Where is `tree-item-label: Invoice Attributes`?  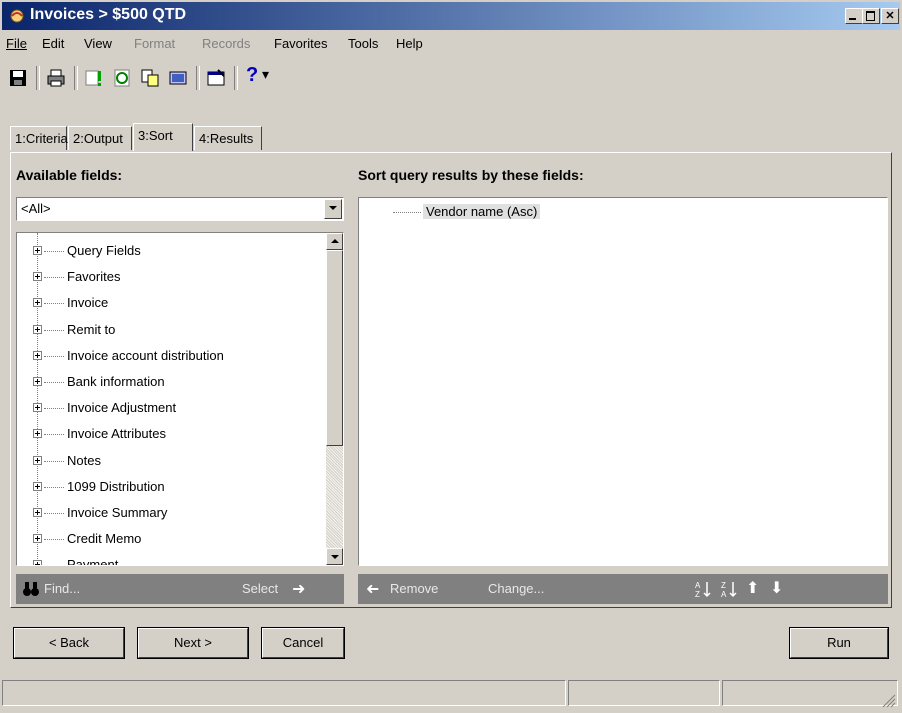 tree-item-label: Invoice Attributes is located at coordinates (116, 434).